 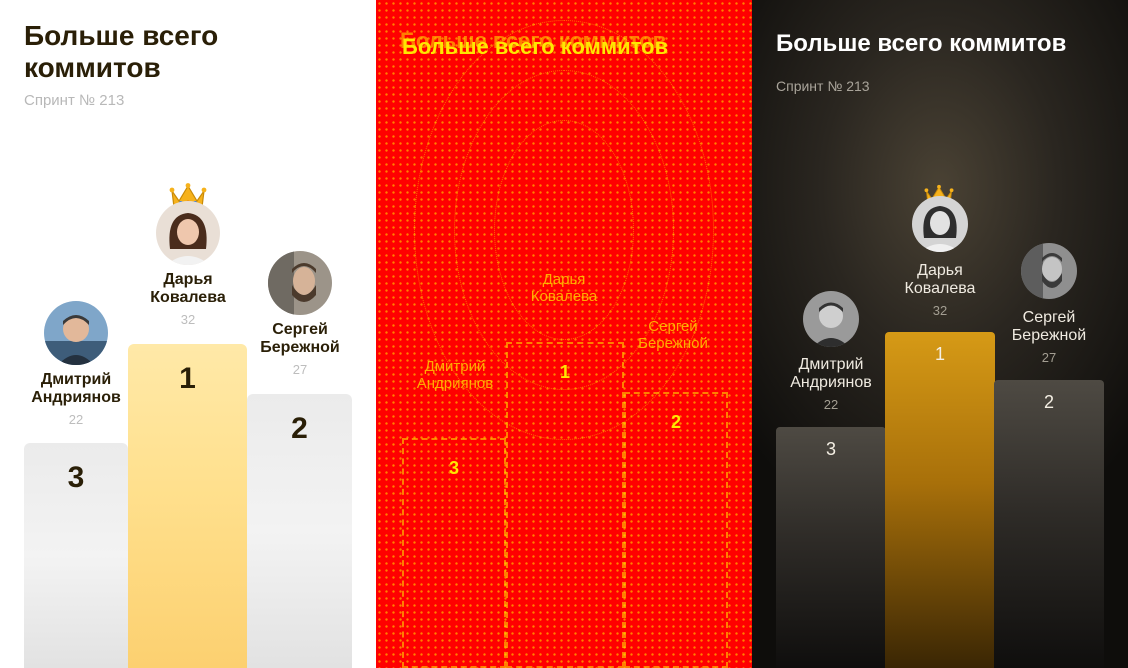 I want to click on commit-count: 32, so click(x=188, y=319).